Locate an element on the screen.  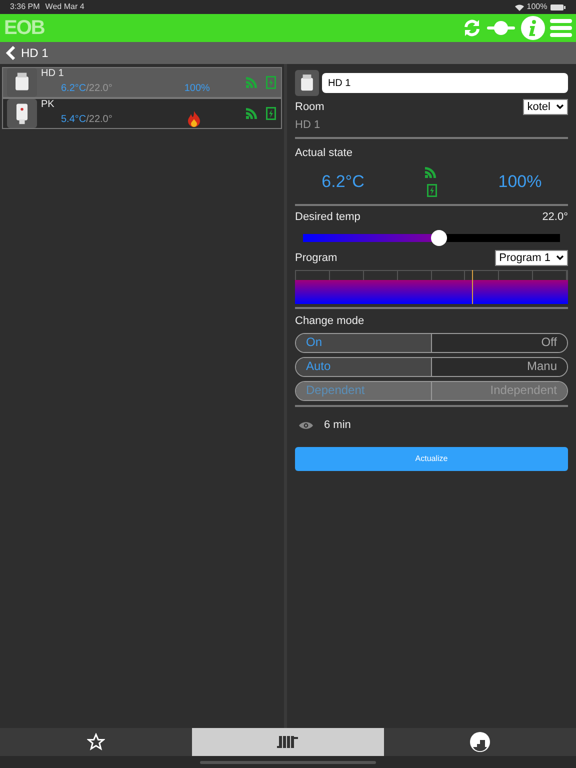
section-label: Change mode is located at coordinates (329, 321).